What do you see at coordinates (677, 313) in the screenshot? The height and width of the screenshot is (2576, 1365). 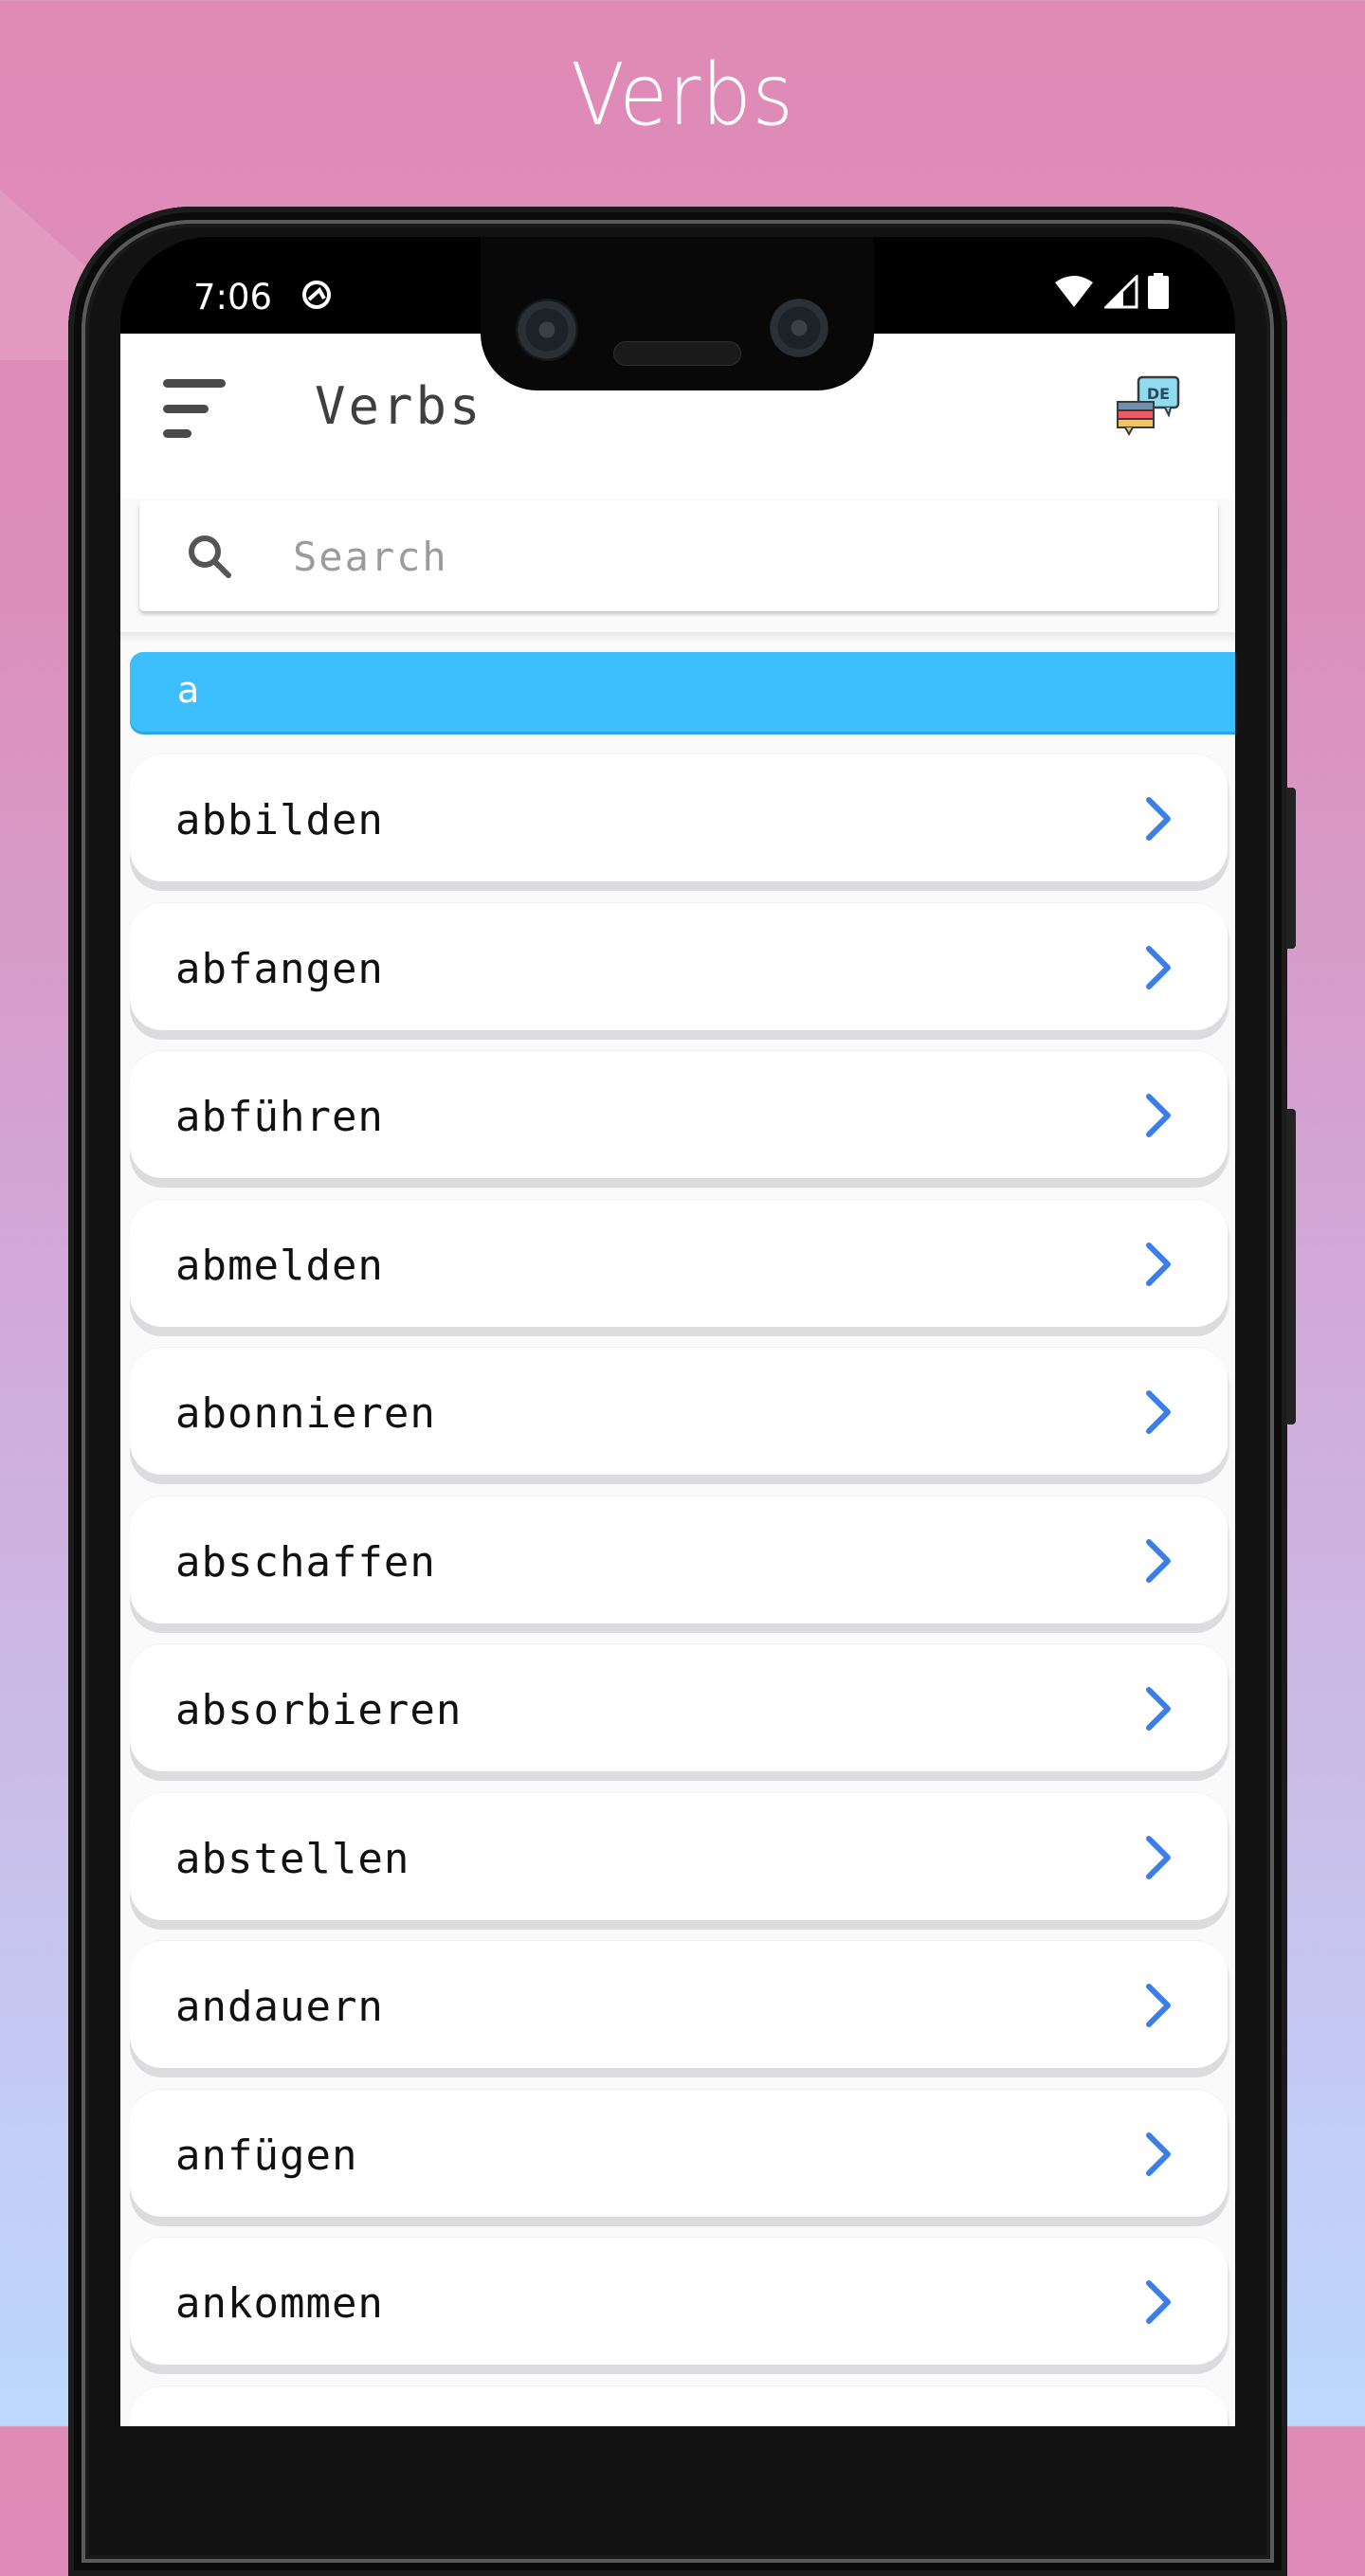 I see `camera-notch` at bounding box center [677, 313].